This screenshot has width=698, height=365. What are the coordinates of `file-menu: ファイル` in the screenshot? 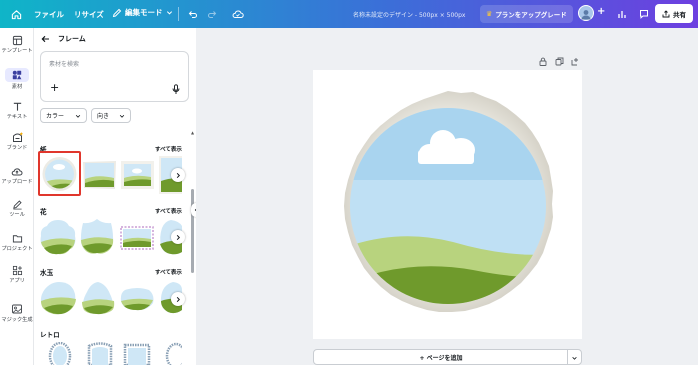 It's located at (49, 14).